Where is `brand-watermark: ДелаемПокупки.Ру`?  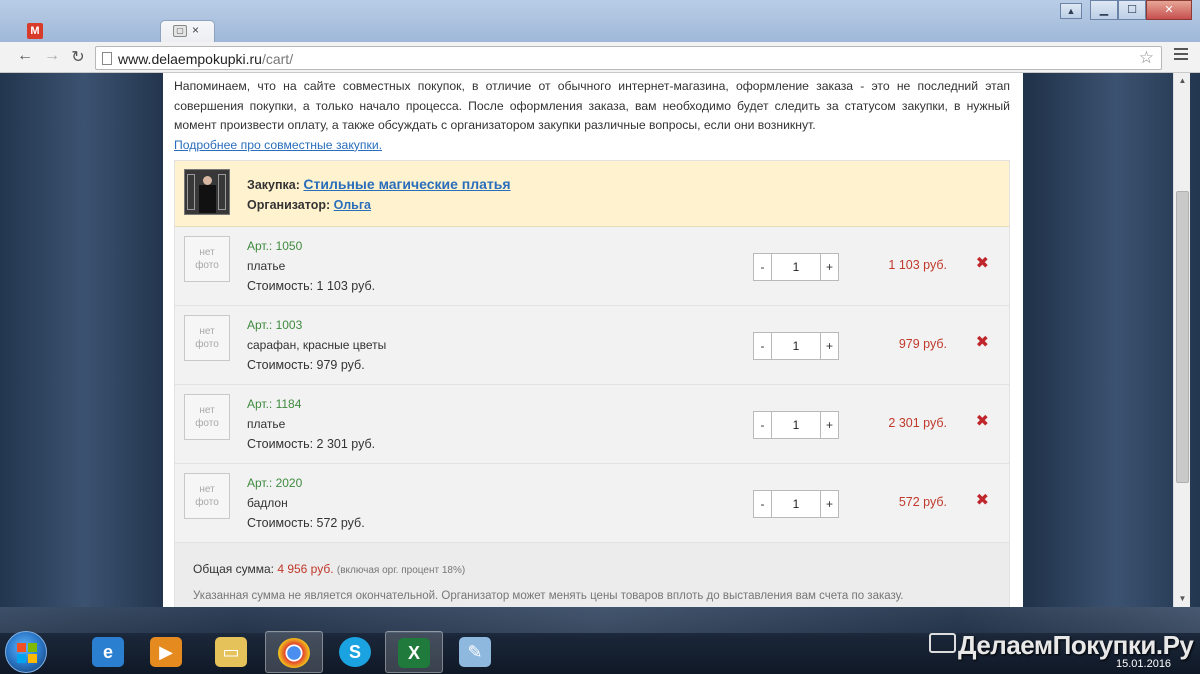 brand-watermark: ДелаемПокупки.Ру is located at coordinates (1076, 645).